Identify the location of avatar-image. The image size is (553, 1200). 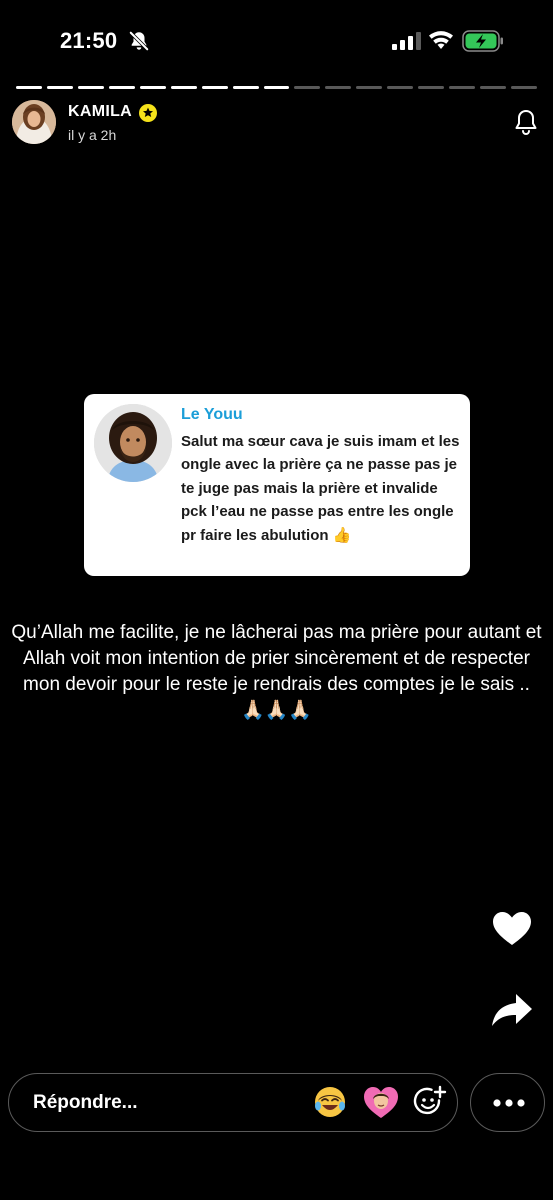
(34, 122).